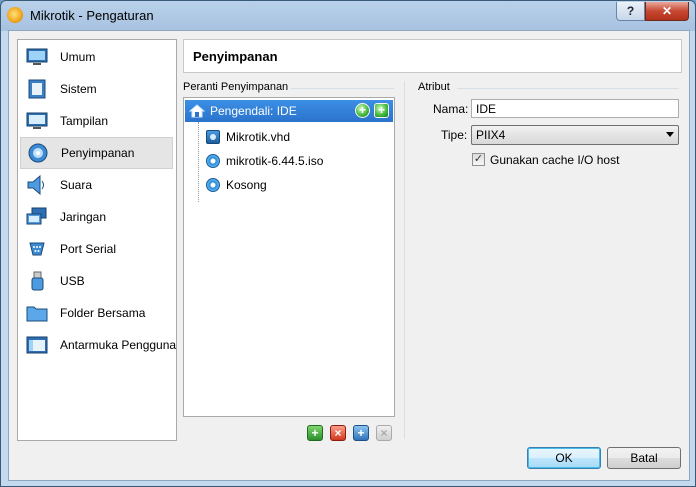 The image size is (696, 487). What do you see at coordinates (37, 249) in the screenshot?
I see `serial-port-icon` at bounding box center [37, 249].